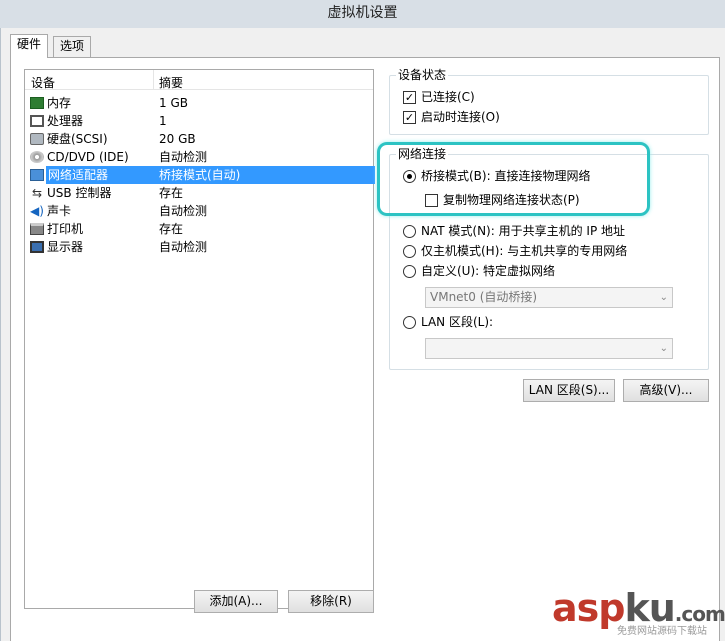 This screenshot has width=725, height=641. Describe the element at coordinates (37, 247) in the screenshot. I see `display-icon` at that location.